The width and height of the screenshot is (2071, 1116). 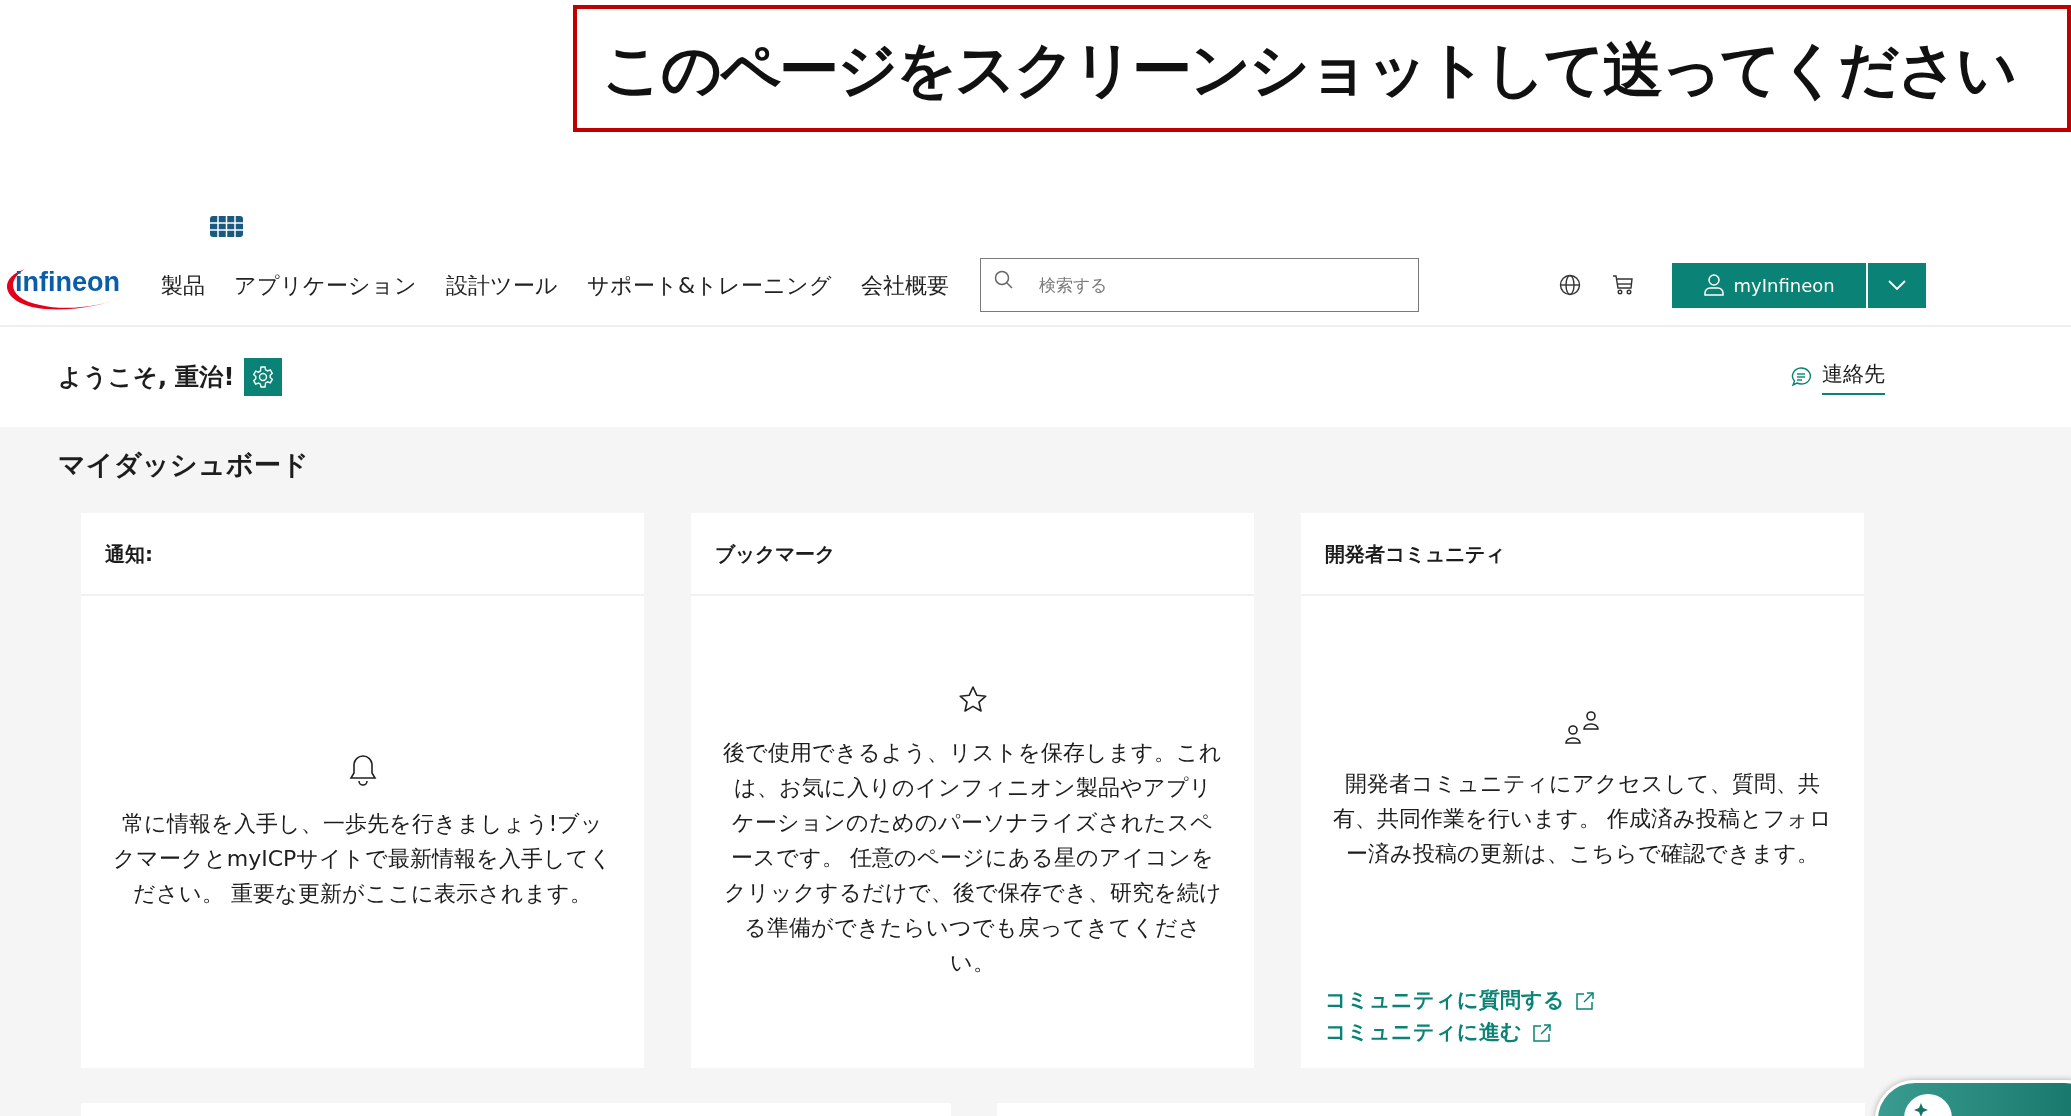 What do you see at coordinates (362, 858) in the screenshot?
I see `card-description: 常に情報を入手し、一歩先を行きましょう!ブックマークとmyICPサイトで最新情報を入手してください。 重要な更新がここに表示されます。` at bounding box center [362, 858].